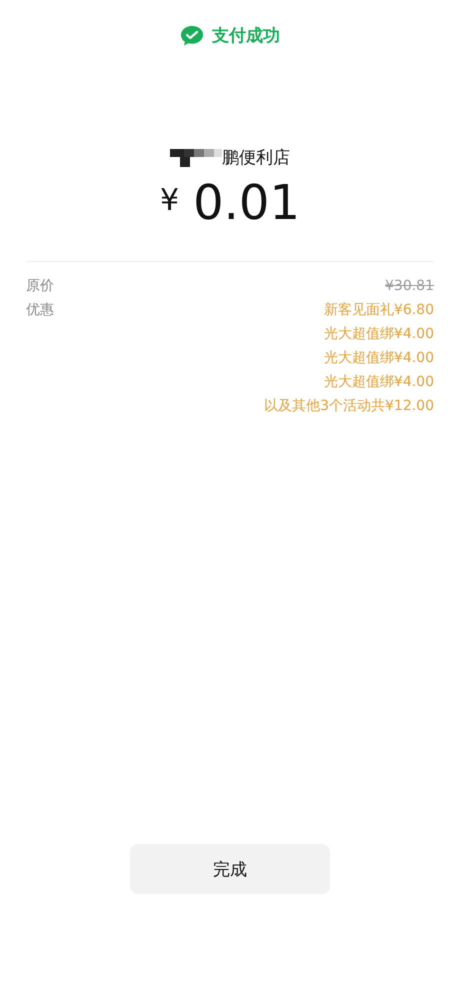  Describe the element at coordinates (256, 157) in the screenshot. I see `merchant-name: 鹏便利店` at that location.